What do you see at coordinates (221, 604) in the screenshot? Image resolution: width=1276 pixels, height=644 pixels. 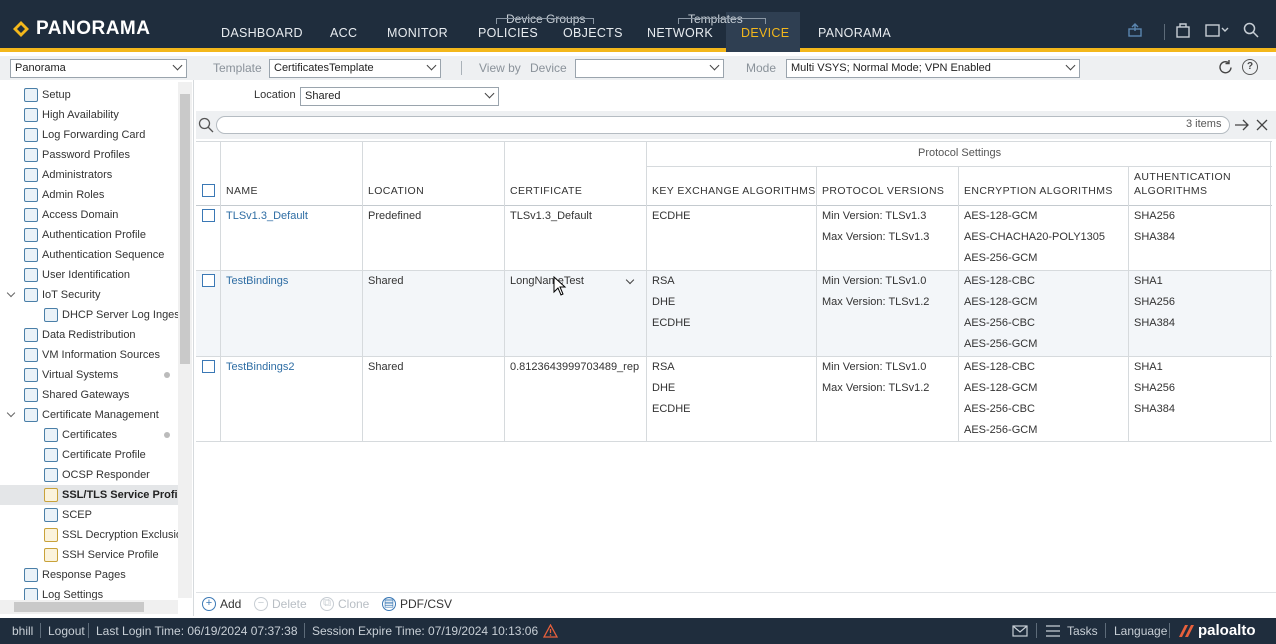 I see `add-button: + Add` at bounding box center [221, 604].